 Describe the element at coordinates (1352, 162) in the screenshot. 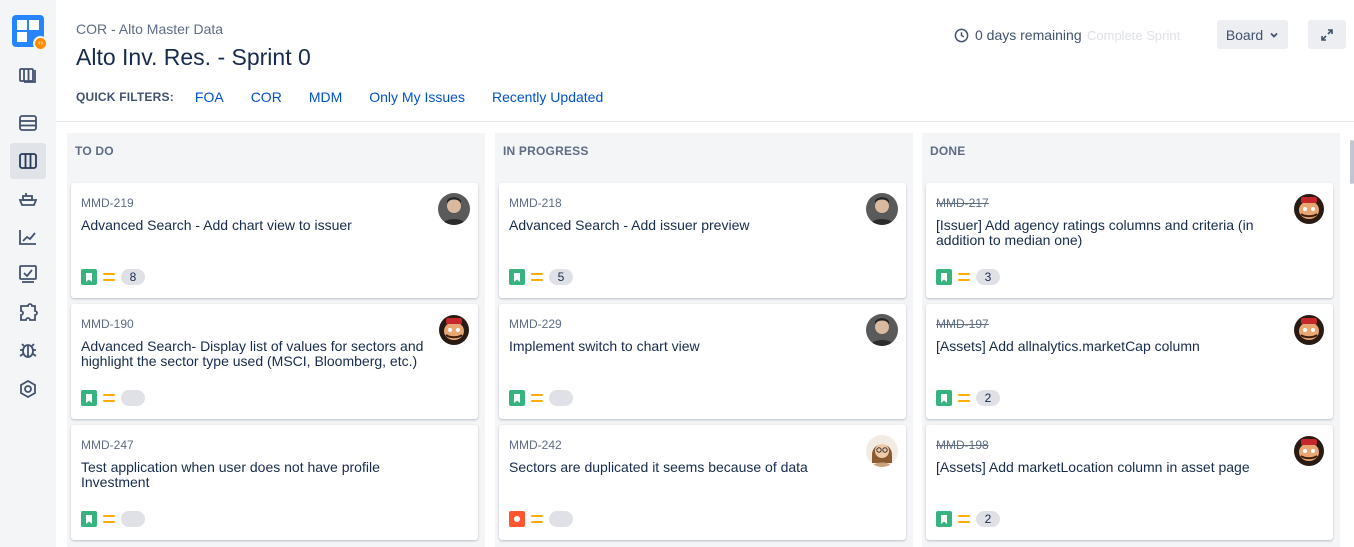

I see `page-scrollbar` at that location.